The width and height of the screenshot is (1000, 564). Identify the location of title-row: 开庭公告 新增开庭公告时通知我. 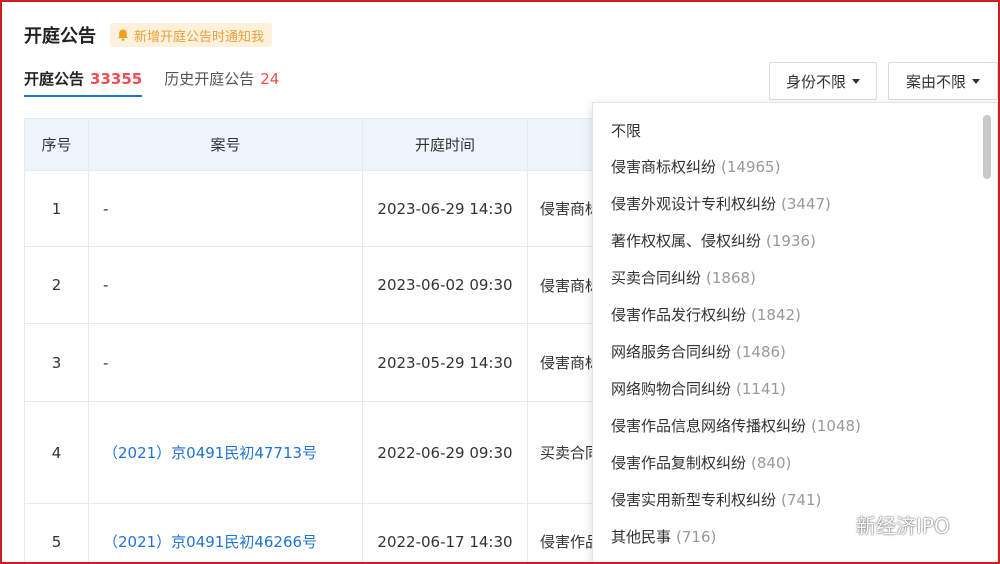
(148, 35).